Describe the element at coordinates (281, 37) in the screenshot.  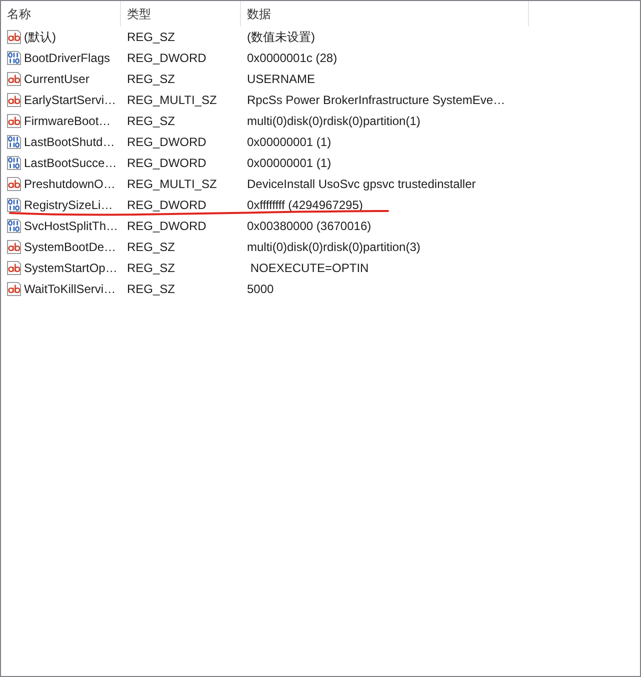
I see `value-data: (数值未设置)` at that location.